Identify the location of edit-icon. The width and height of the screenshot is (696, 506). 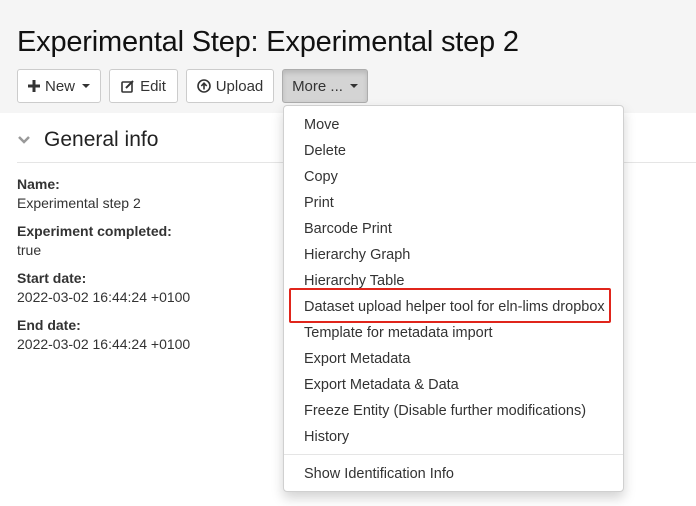
(128, 86).